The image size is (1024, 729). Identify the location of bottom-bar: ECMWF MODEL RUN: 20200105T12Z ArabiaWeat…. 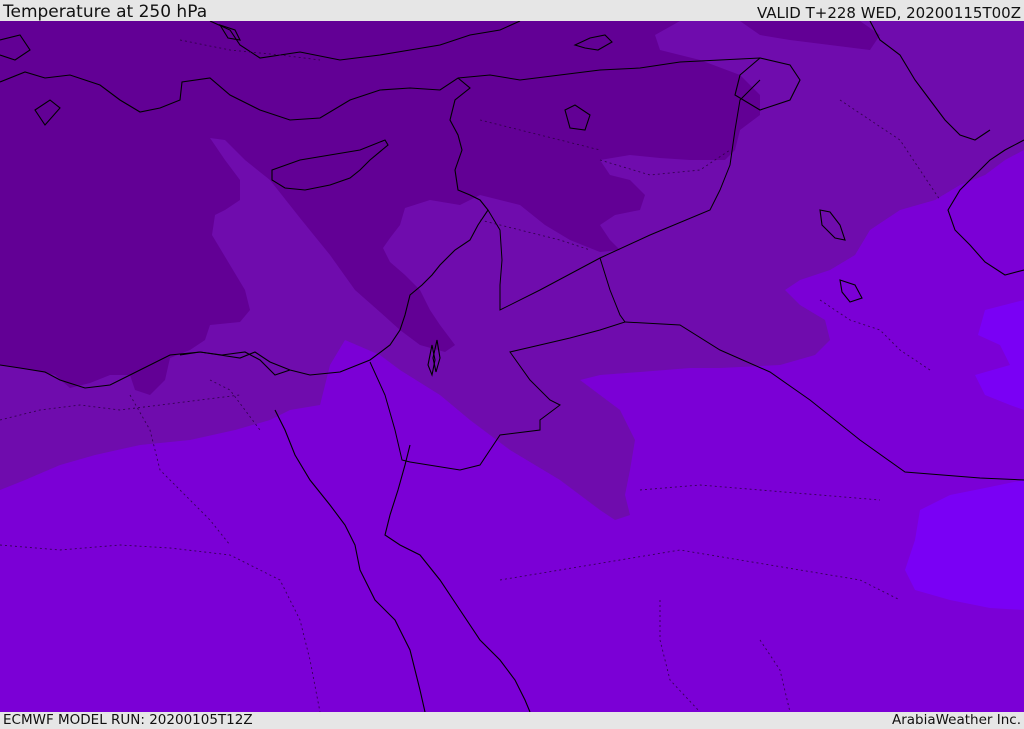
(512, 720).